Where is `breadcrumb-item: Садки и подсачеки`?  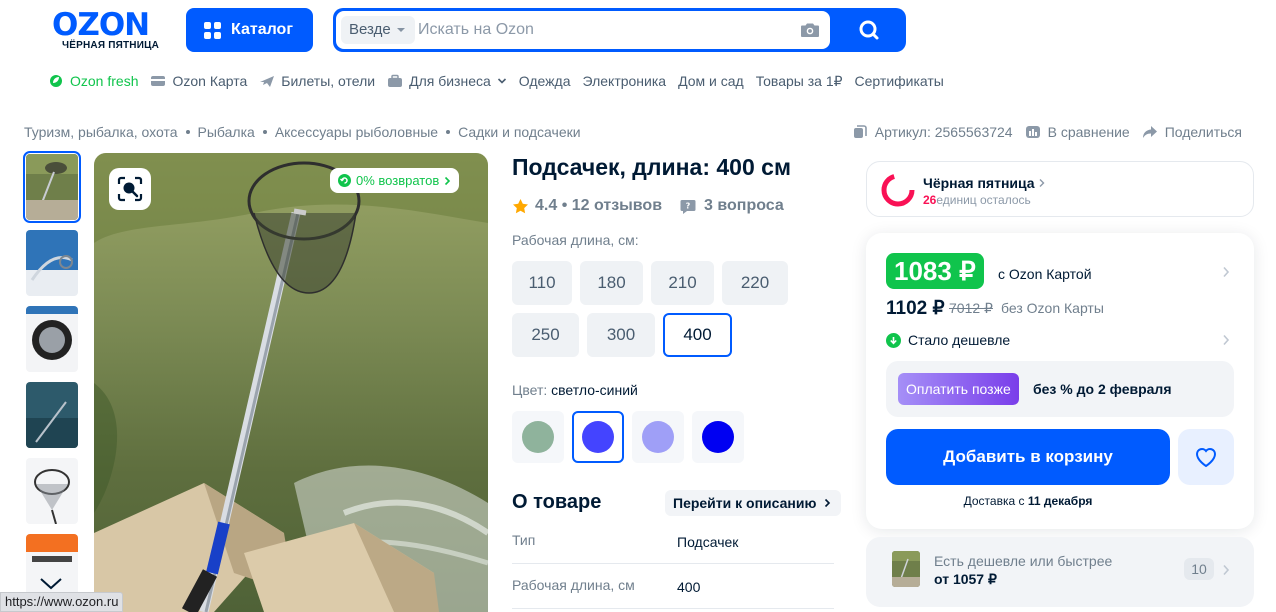
breadcrumb-item: Садки и подсачеки is located at coordinates (519, 132).